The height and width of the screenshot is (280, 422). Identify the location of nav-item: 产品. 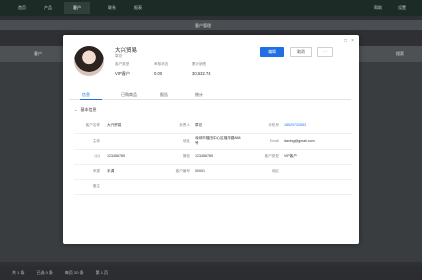
(48, 8).